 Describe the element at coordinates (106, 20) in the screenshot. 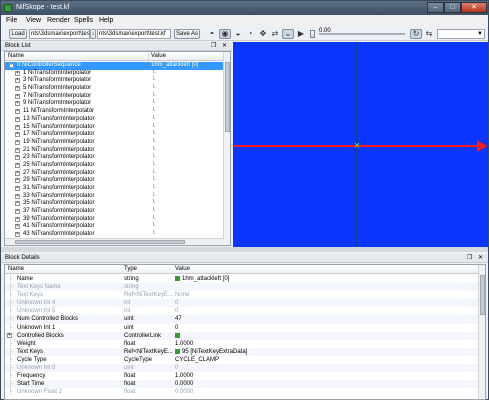

I see `menu-help: Help` at that location.